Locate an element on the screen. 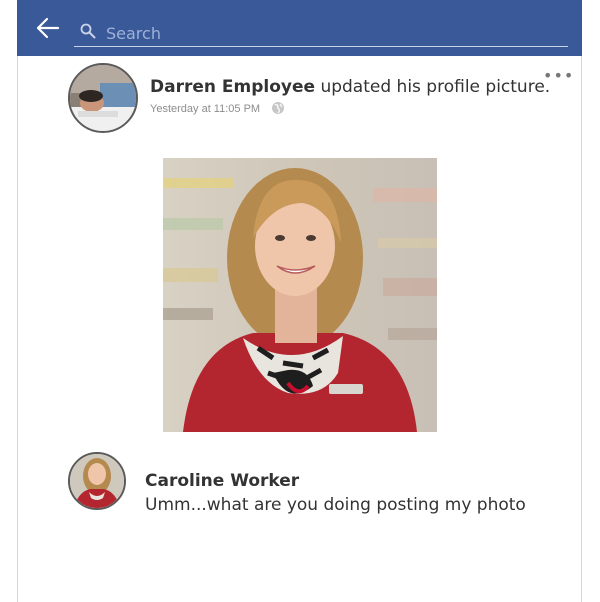 The image size is (600, 602). globe-icon is located at coordinates (278, 108).